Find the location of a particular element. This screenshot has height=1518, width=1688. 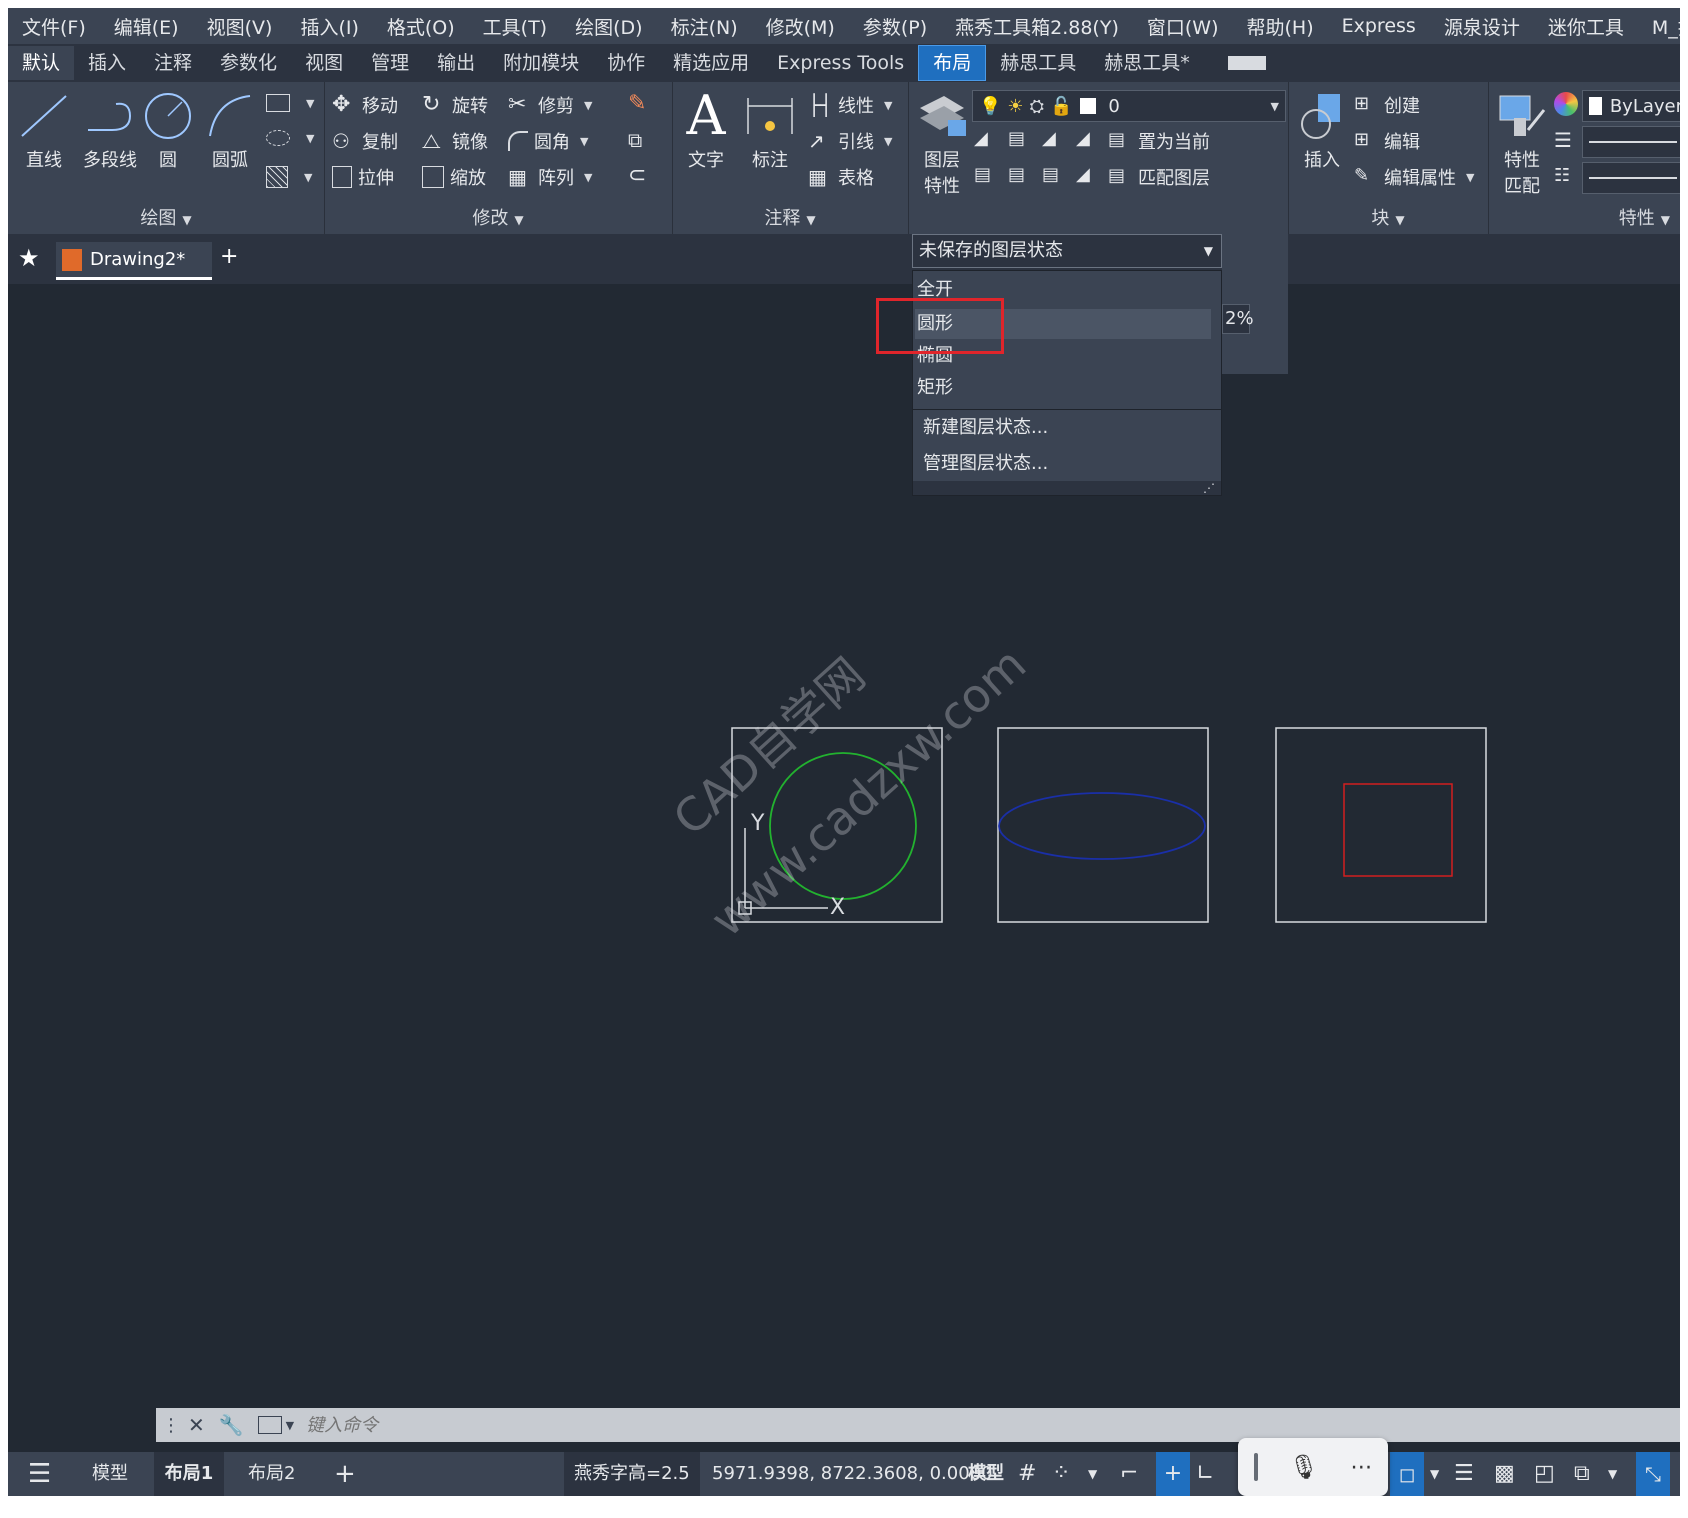

tab-model: 模型 is located at coordinates (110, 1474).